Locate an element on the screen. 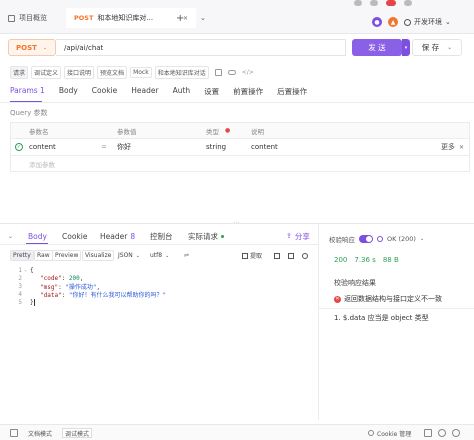  subnav-case-name: 和本地知识库对话 is located at coordinates (181, 72).